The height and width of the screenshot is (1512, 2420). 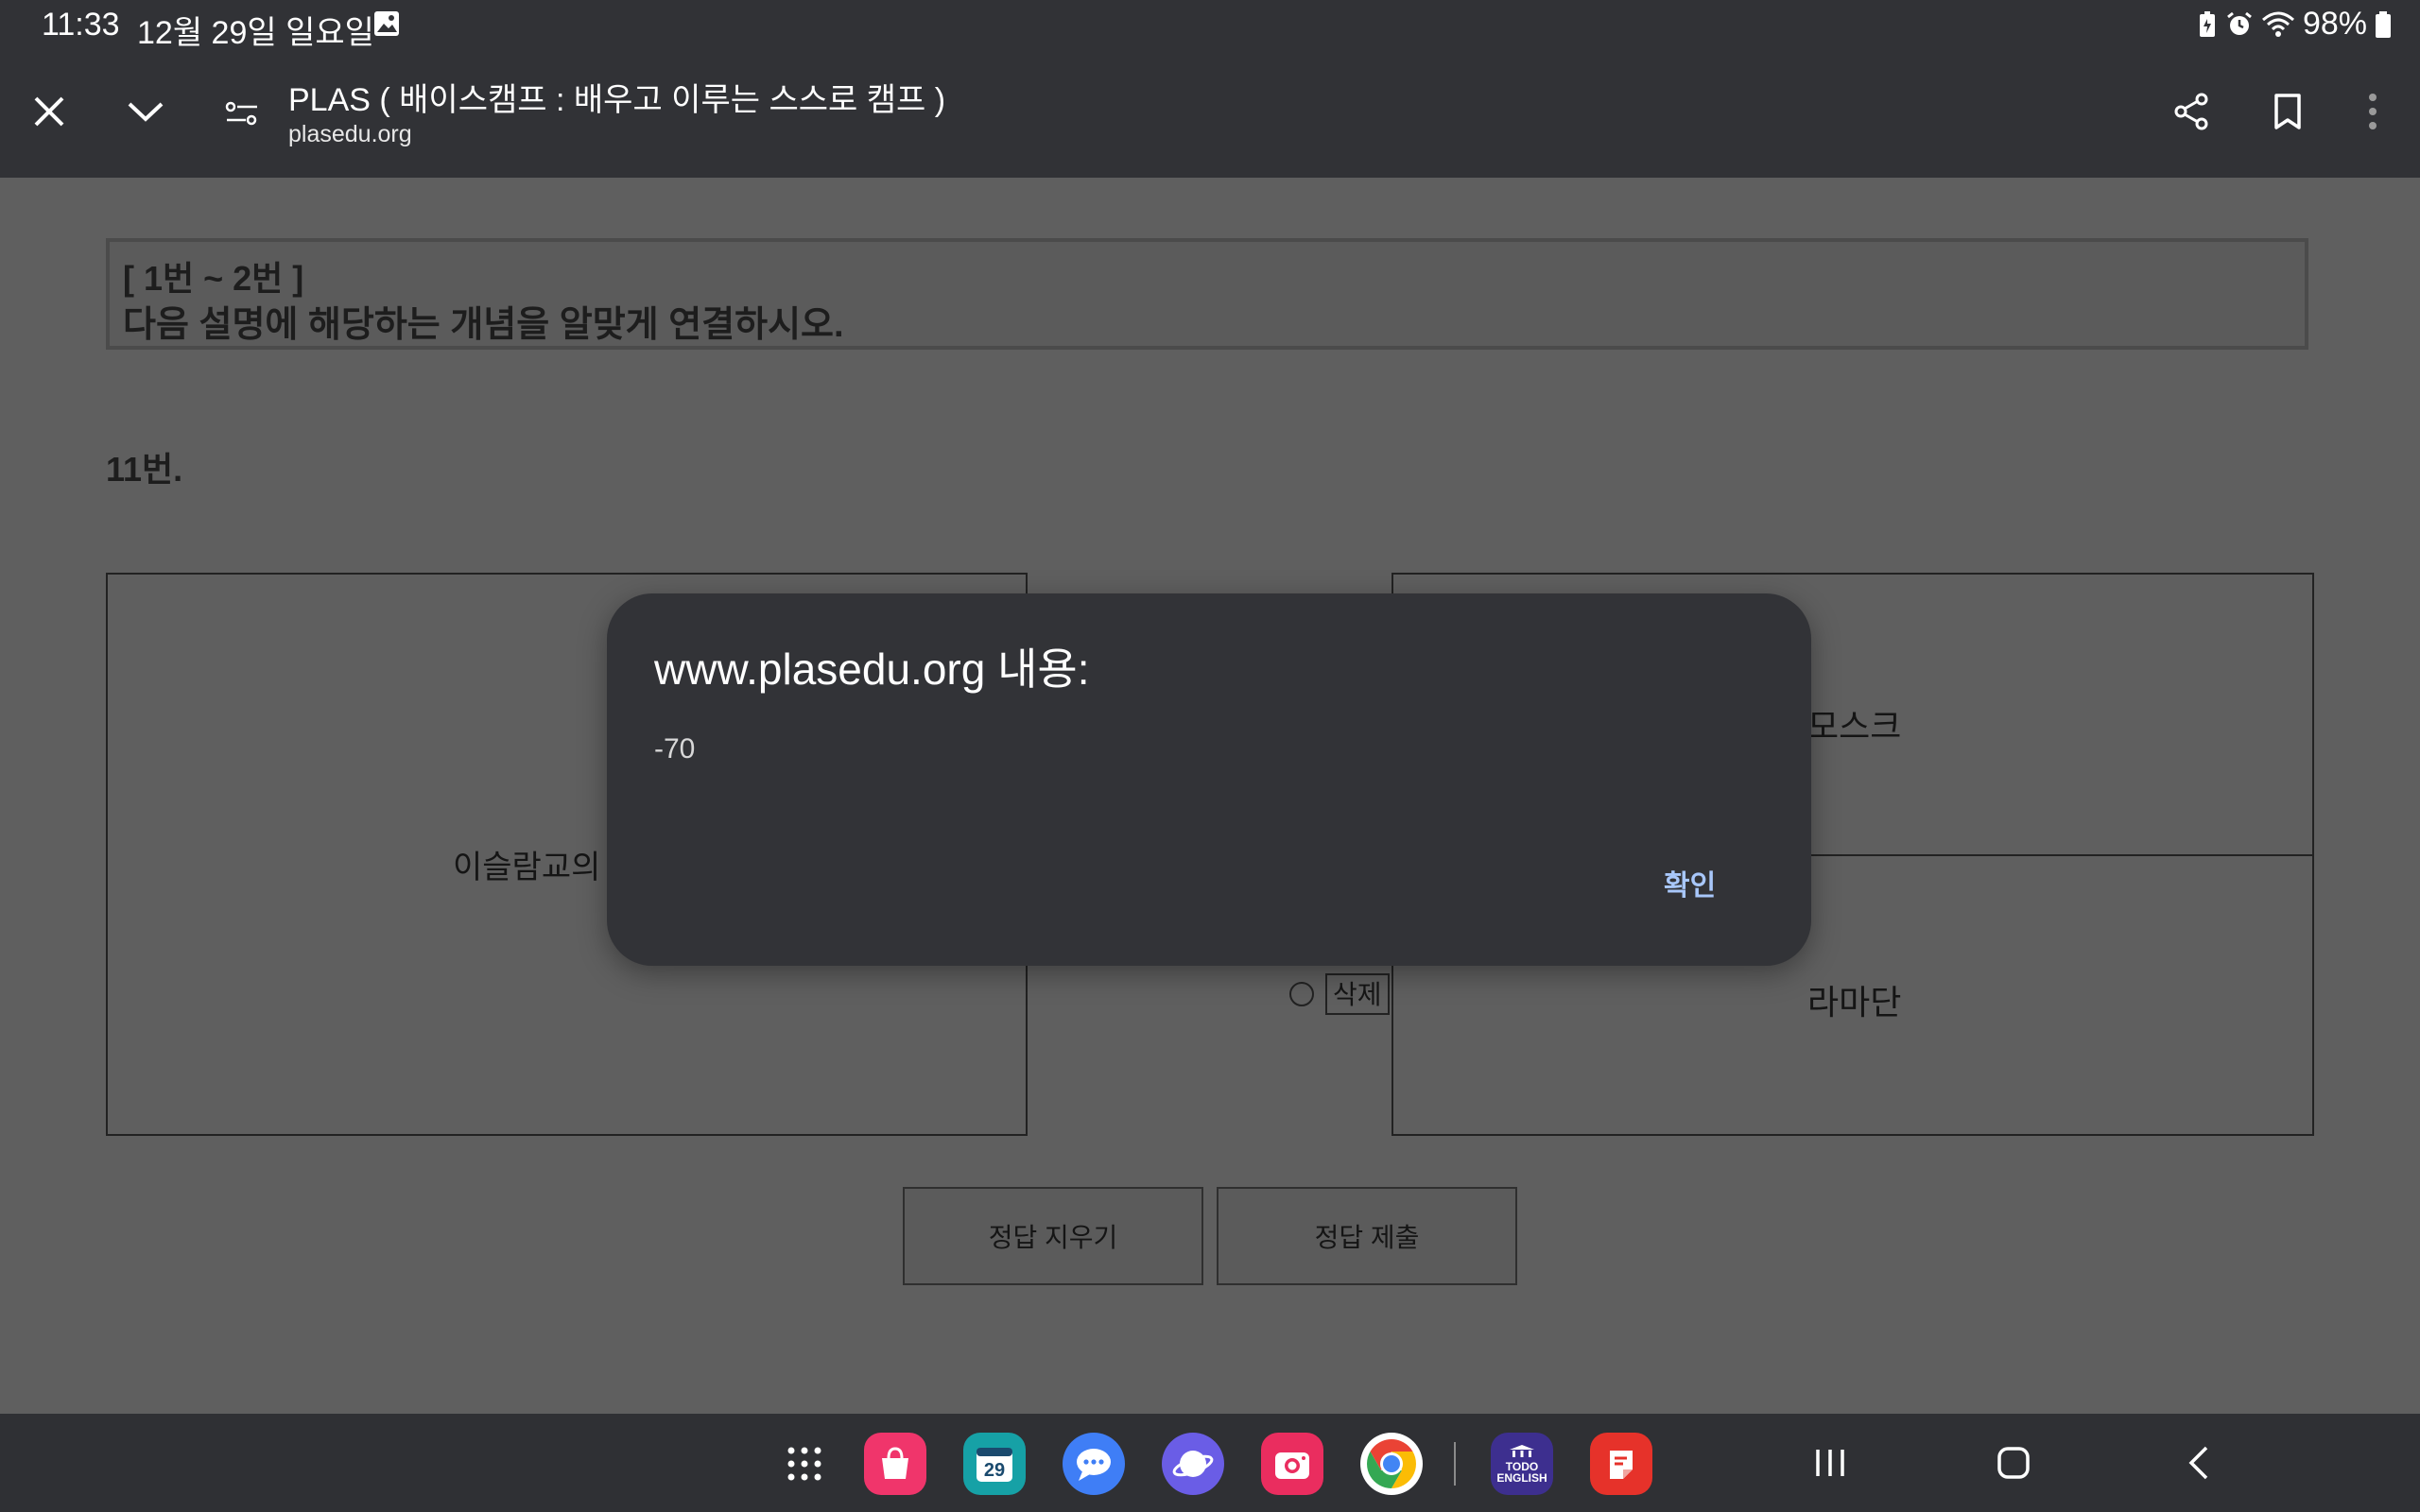 I want to click on more-vert-icon, so click(x=2373, y=111).